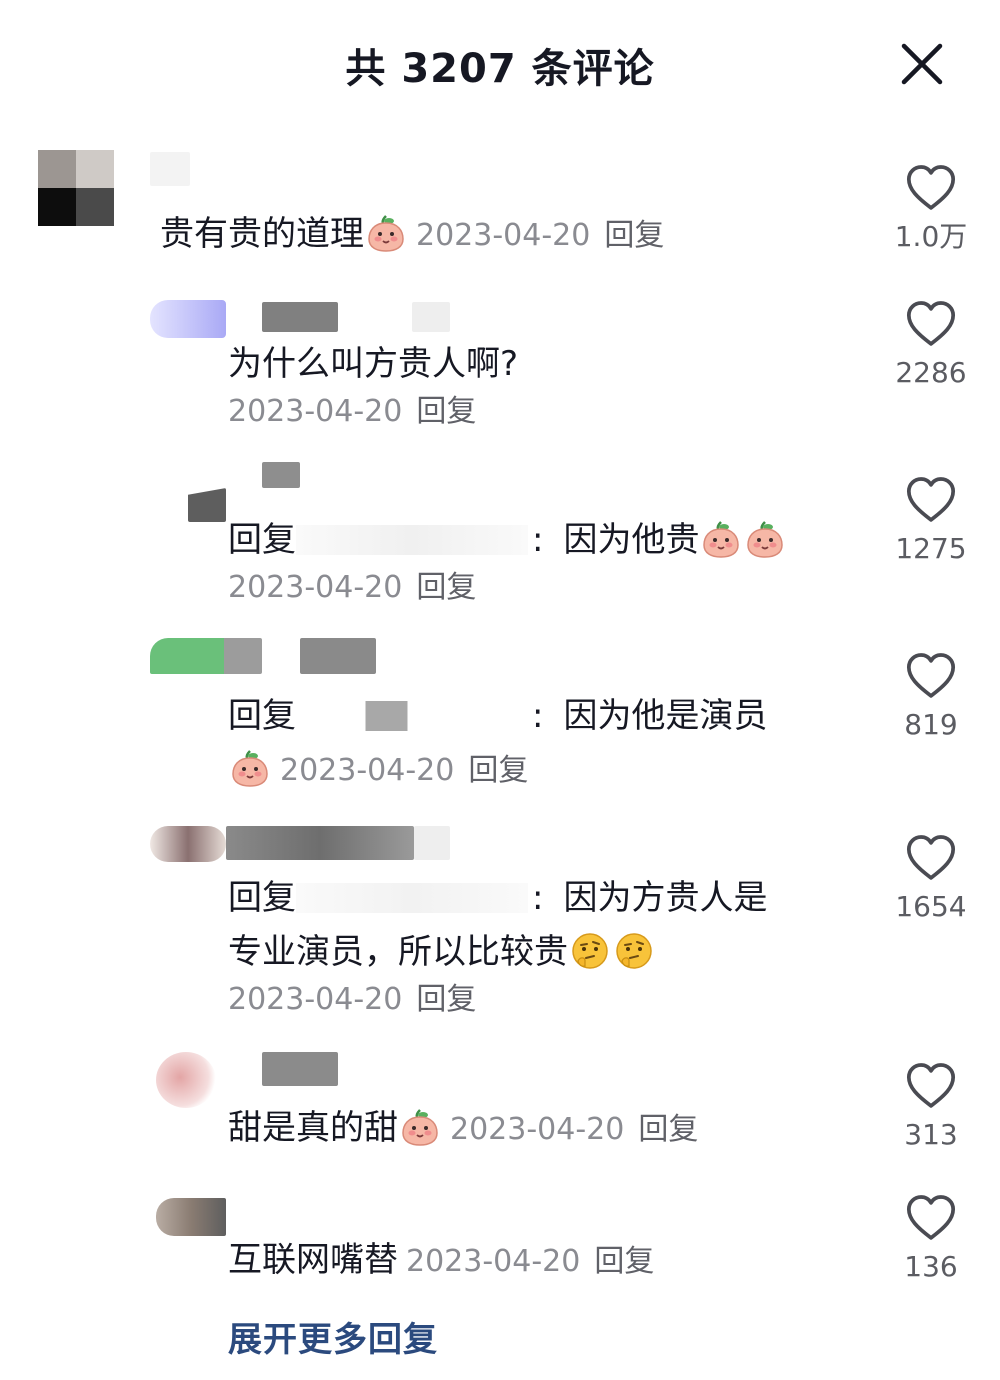 Image resolution: width=1000 pixels, height=1380 pixels. I want to click on reply-text-line: 甜是真的甜 2023-04-20 回复, so click(463, 1129).